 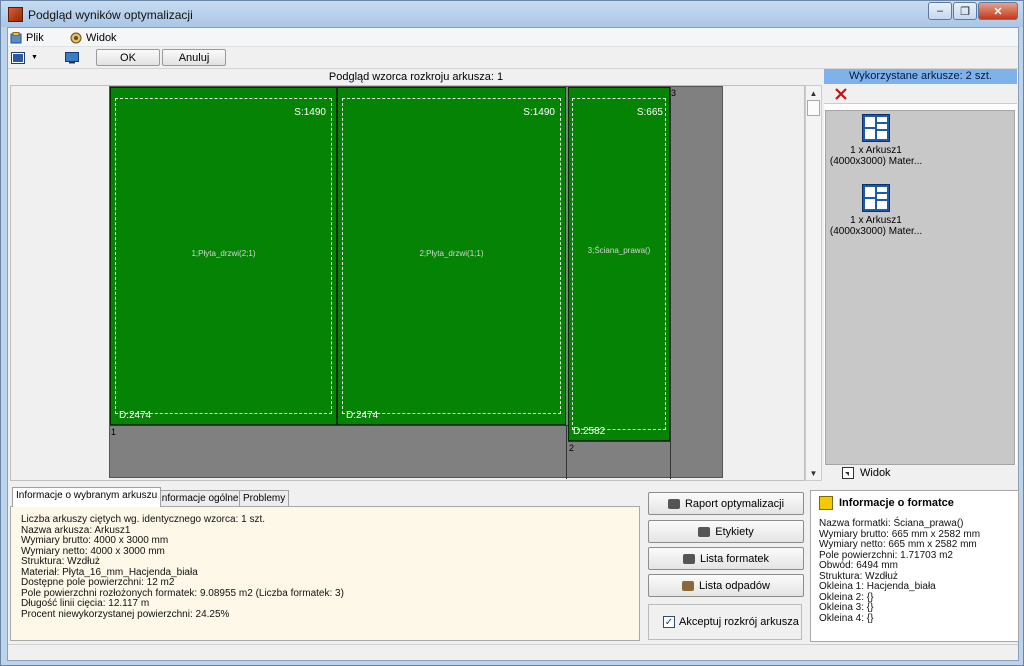 What do you see at coordinates (877, 586) in the screenshot?
I see `format-info-line: Okleina 1: Hacjenda_biała` at bounding box center [877, 586].